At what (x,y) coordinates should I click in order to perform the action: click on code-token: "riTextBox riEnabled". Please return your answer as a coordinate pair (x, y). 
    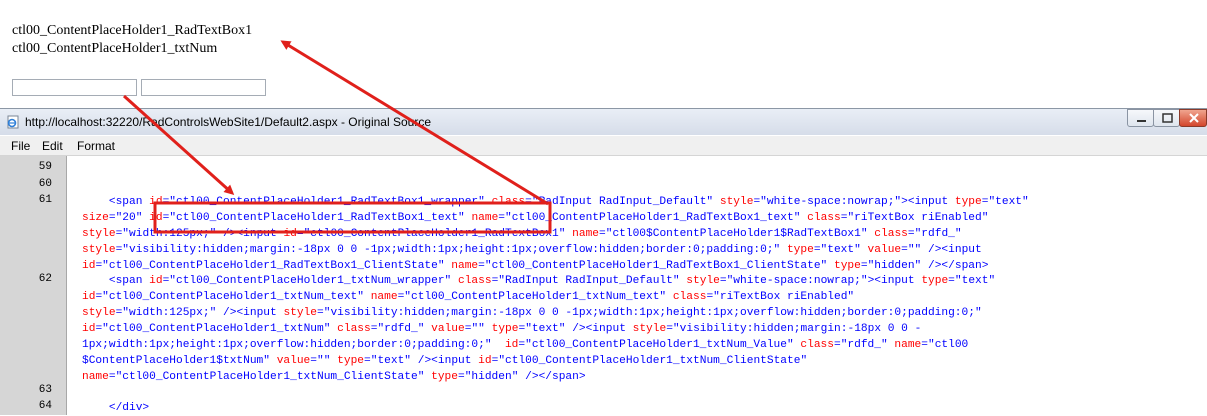
    Looking at the image, I should click on (784, 297).